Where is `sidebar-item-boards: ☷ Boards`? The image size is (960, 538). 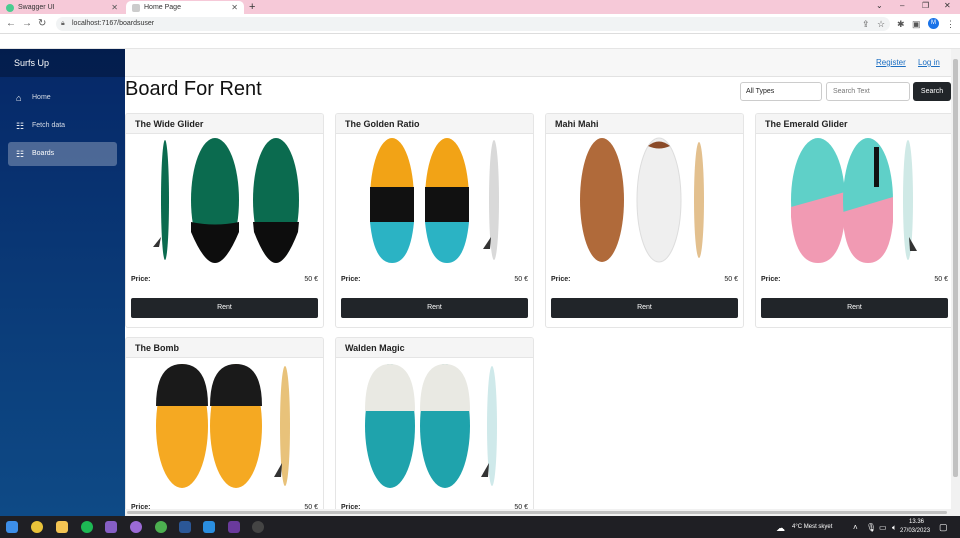
sidebar-item-boards: ☷ Boards is located at coordinates (62, 154).